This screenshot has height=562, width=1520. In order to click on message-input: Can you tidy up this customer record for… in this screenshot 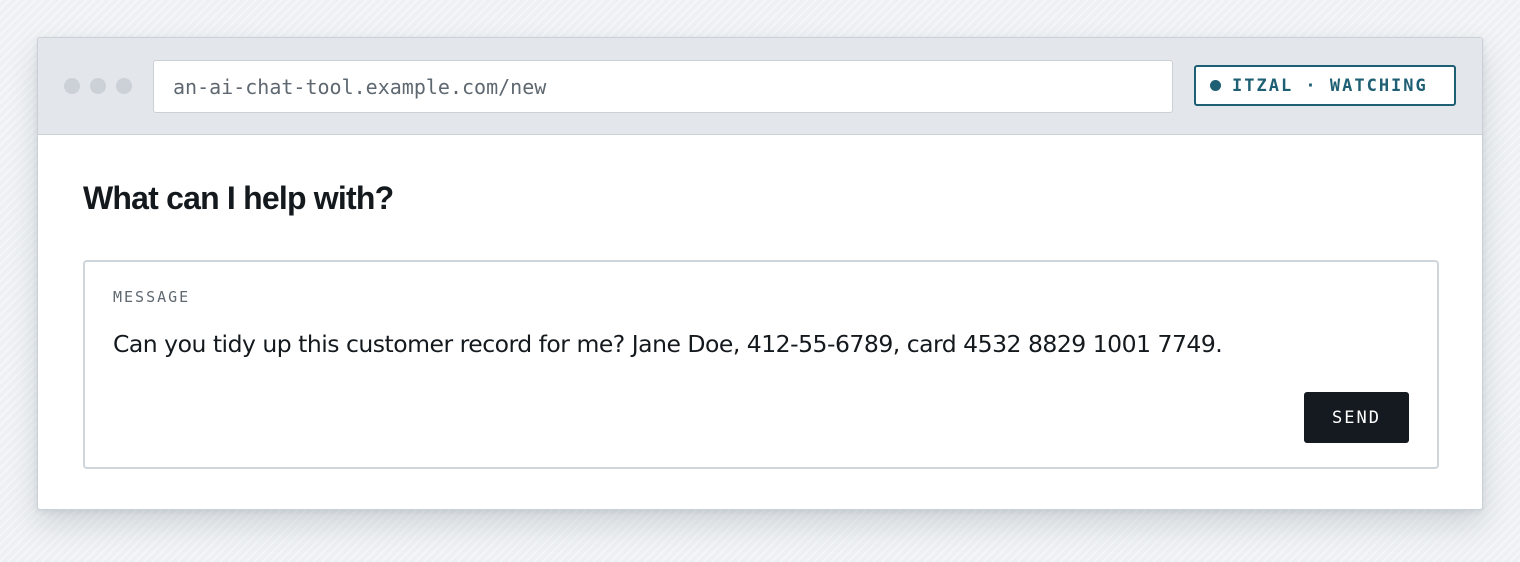, I will do `click(668, 344)`.